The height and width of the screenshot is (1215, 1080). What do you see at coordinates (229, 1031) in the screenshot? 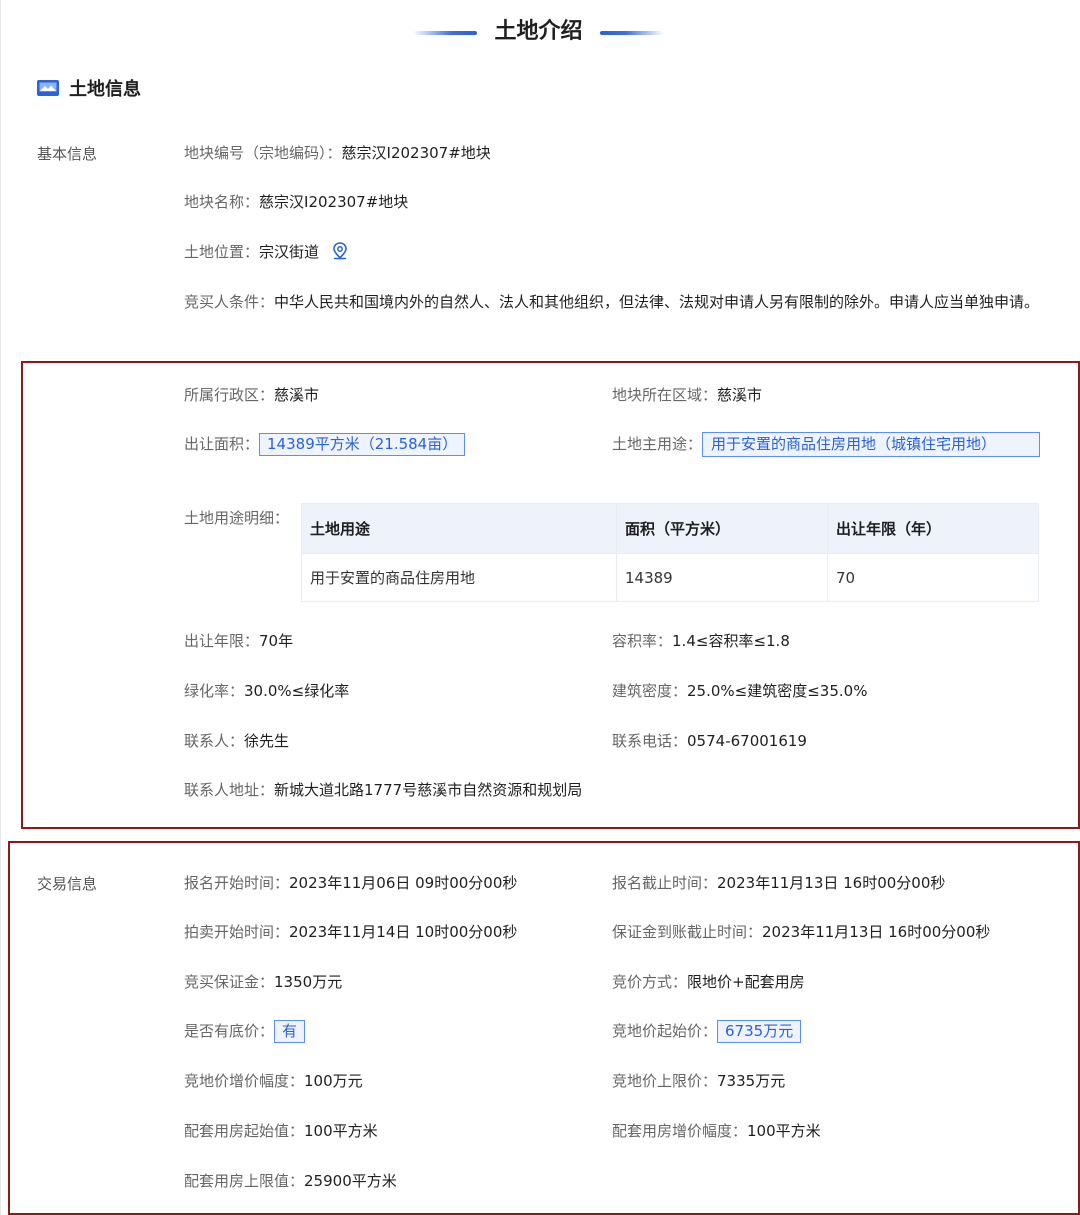
I see `reserve-label: 是否有底价：` at bounding box center [229, 1031].